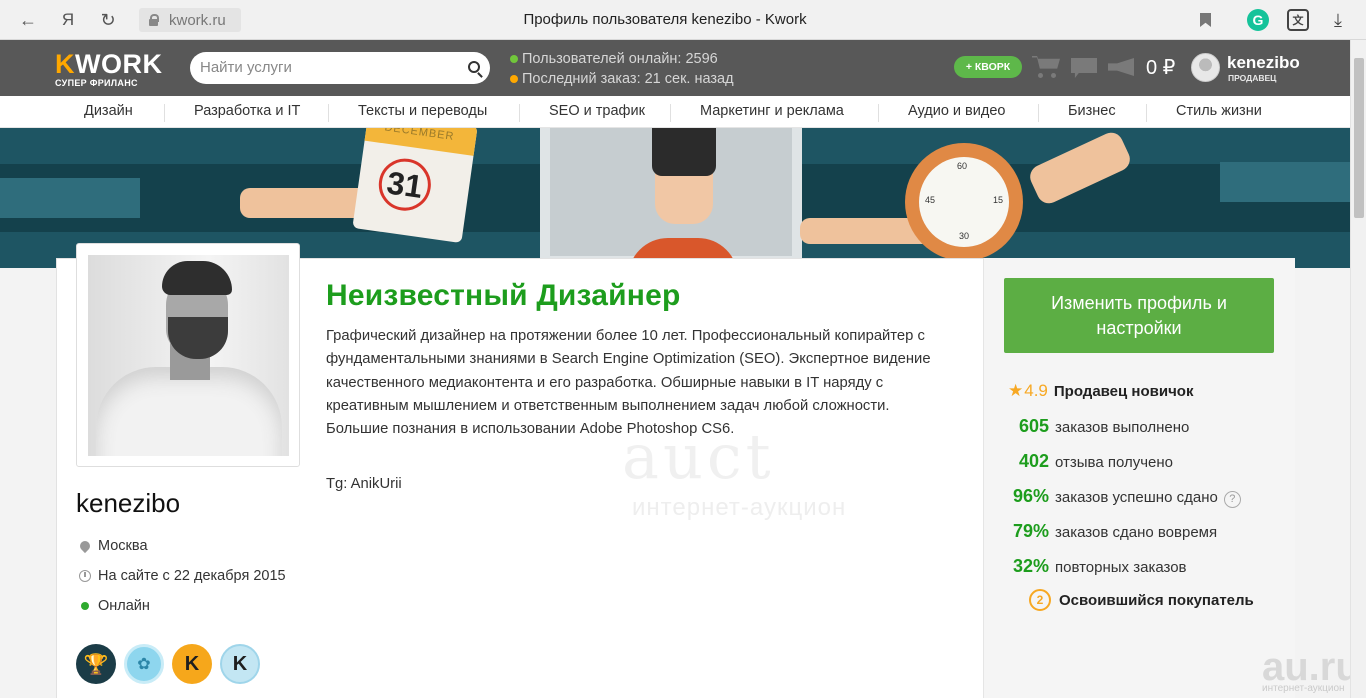 The width and height of the screenshot is (1366, 698). I want to click on category-business: Бизнес, so click(1092, 111).